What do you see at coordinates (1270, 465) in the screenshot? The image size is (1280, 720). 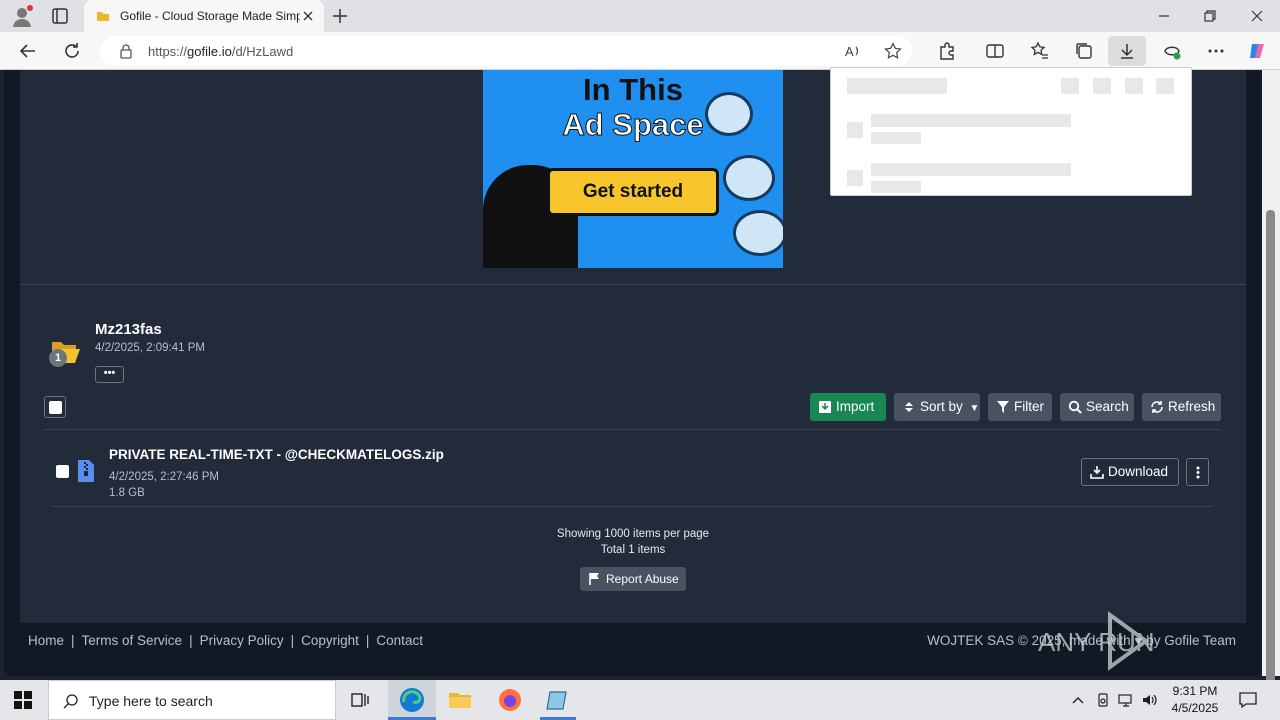 I see `scrollbar-thumb` at bounding box center [1270, 465].